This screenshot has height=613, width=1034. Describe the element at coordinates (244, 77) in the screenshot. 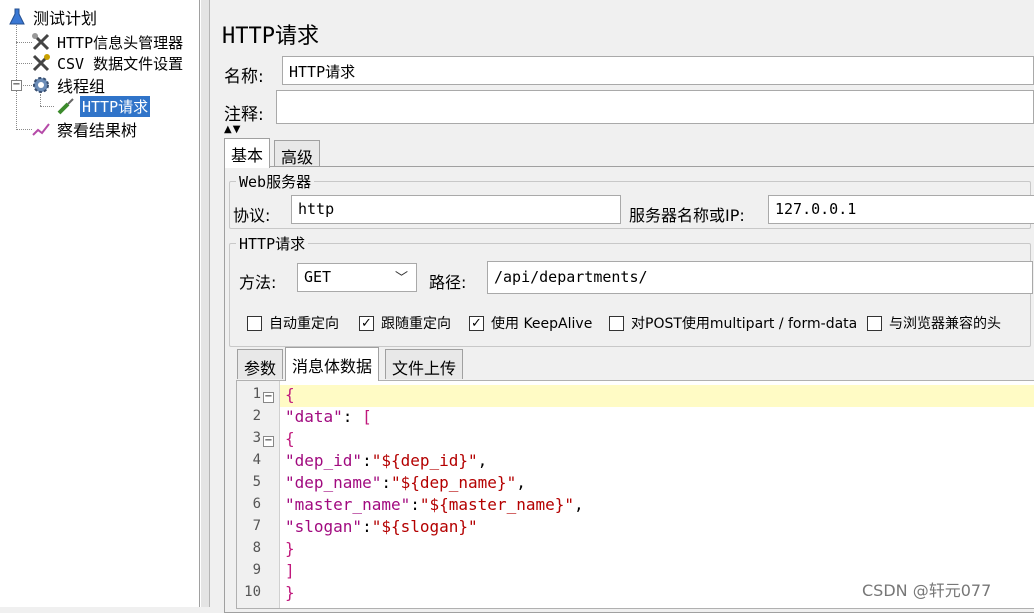

I see `name-label: 名称:` at that location.